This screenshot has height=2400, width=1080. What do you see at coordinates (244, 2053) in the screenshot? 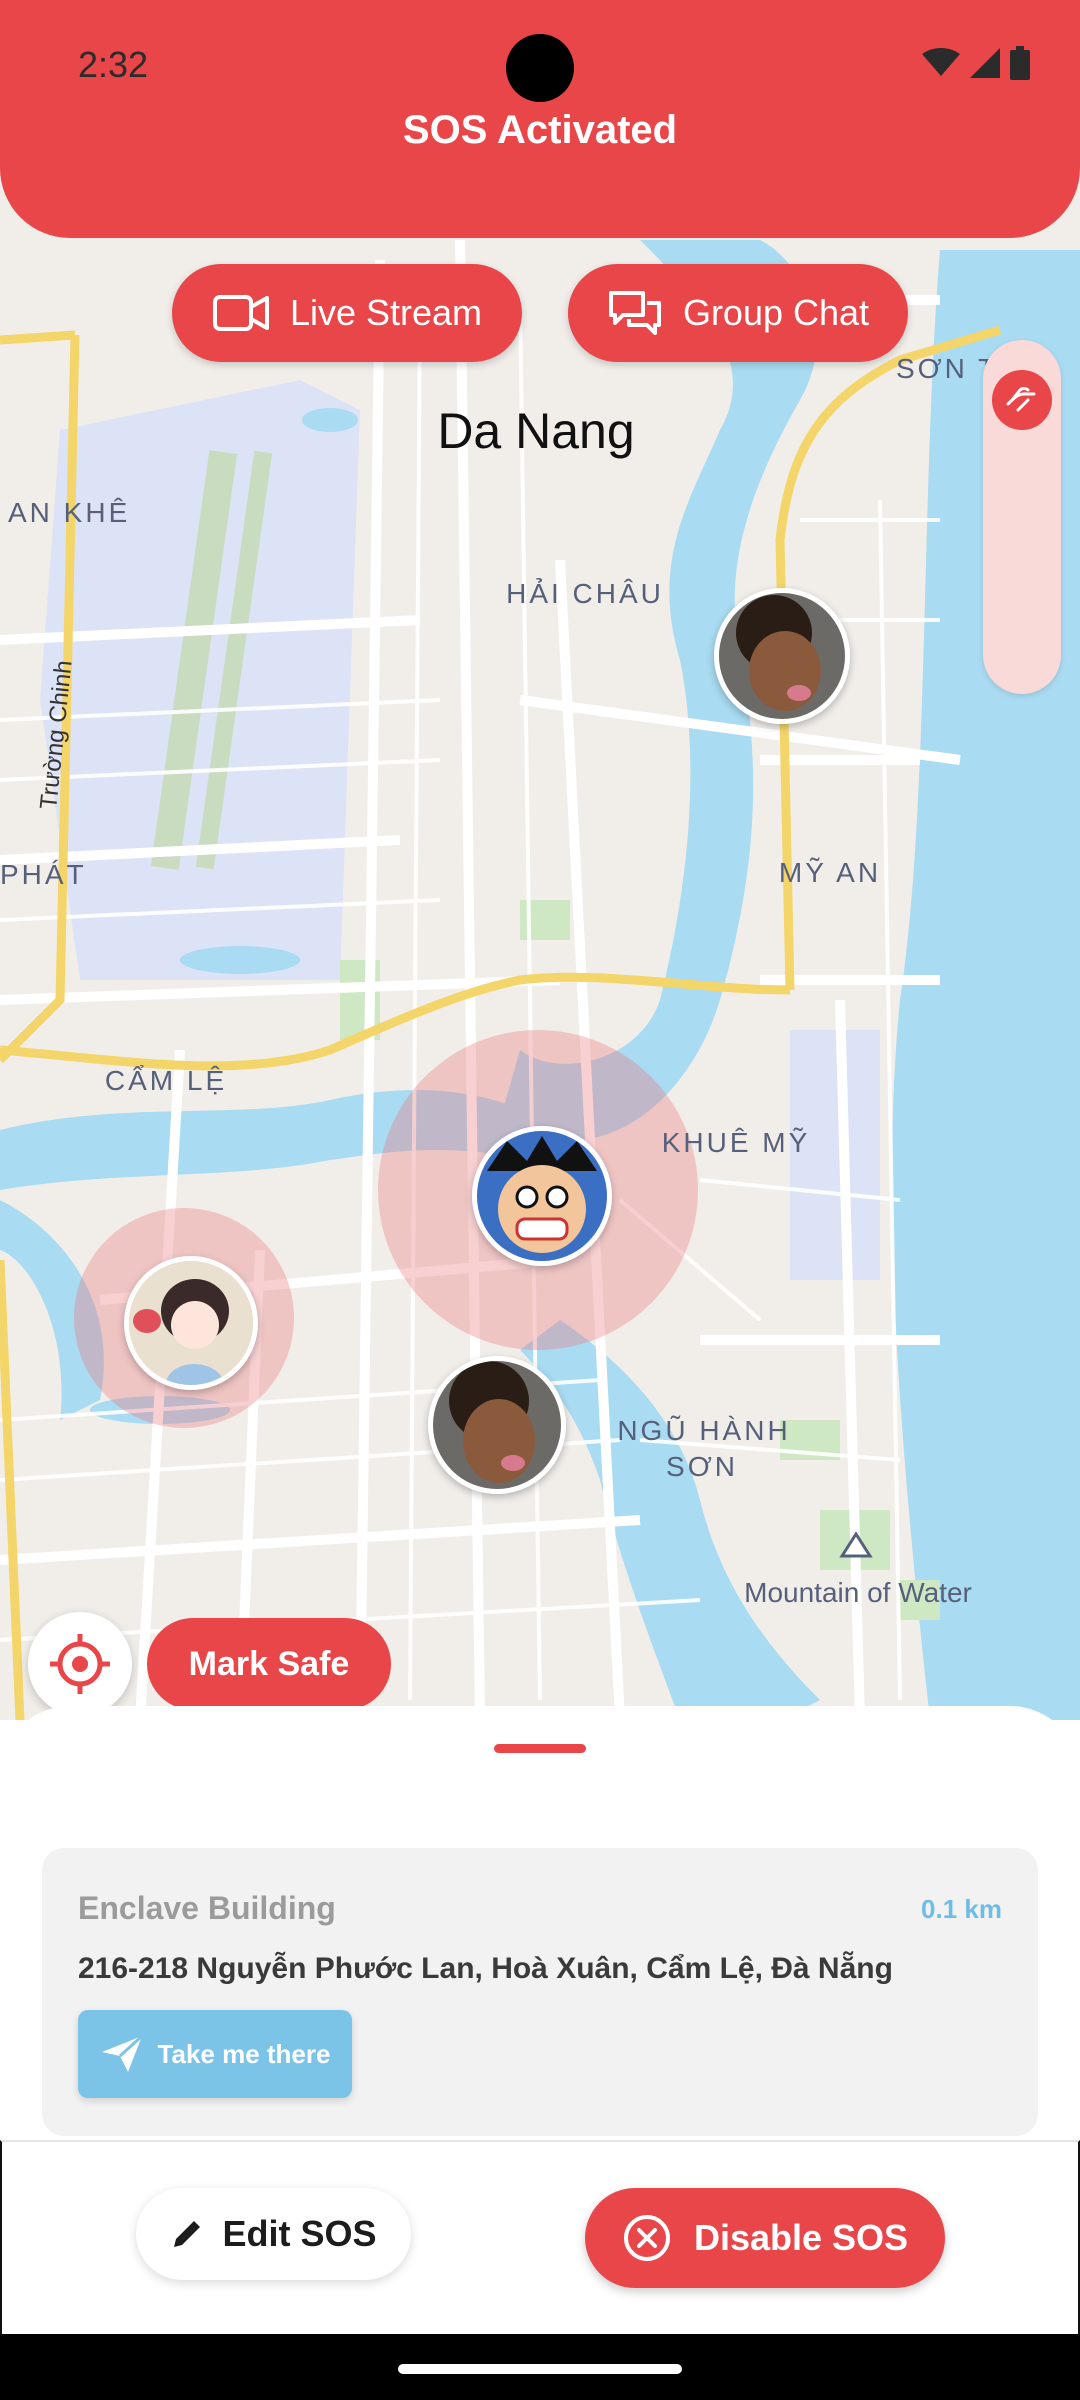
I see `take-me-there-label: Take me there` at bounding box center [244, 2053].